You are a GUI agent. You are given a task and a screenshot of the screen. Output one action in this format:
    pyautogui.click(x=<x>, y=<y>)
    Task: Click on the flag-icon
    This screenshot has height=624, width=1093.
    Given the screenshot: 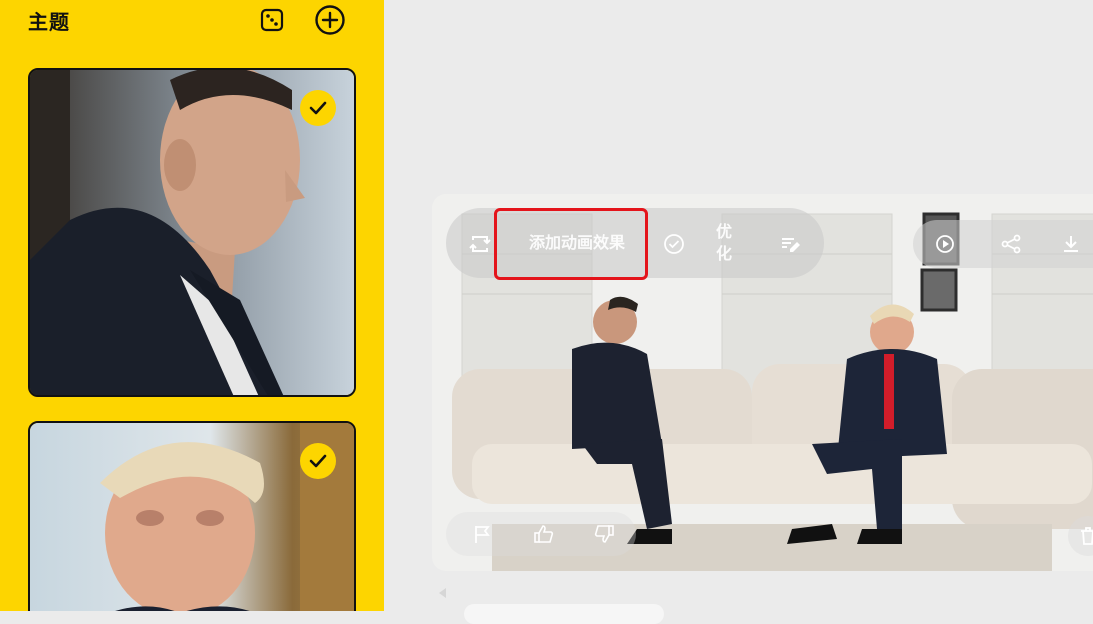 What is the action you would take?
    pyautogui.click(x=482, y=534)
    